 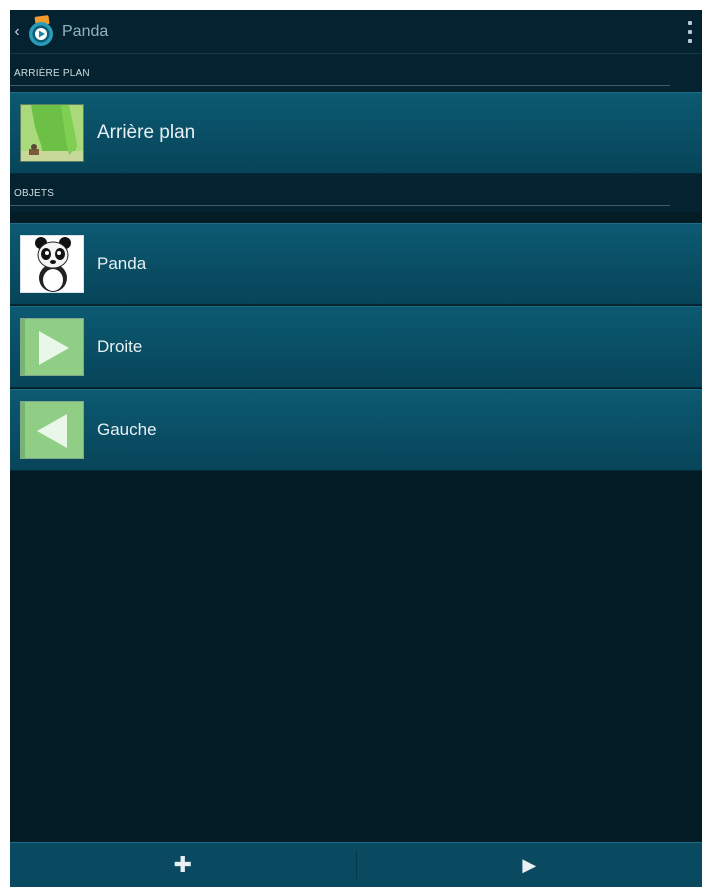 I want to click on object-item-gauche: Gauche, so click(x=356, y=430).